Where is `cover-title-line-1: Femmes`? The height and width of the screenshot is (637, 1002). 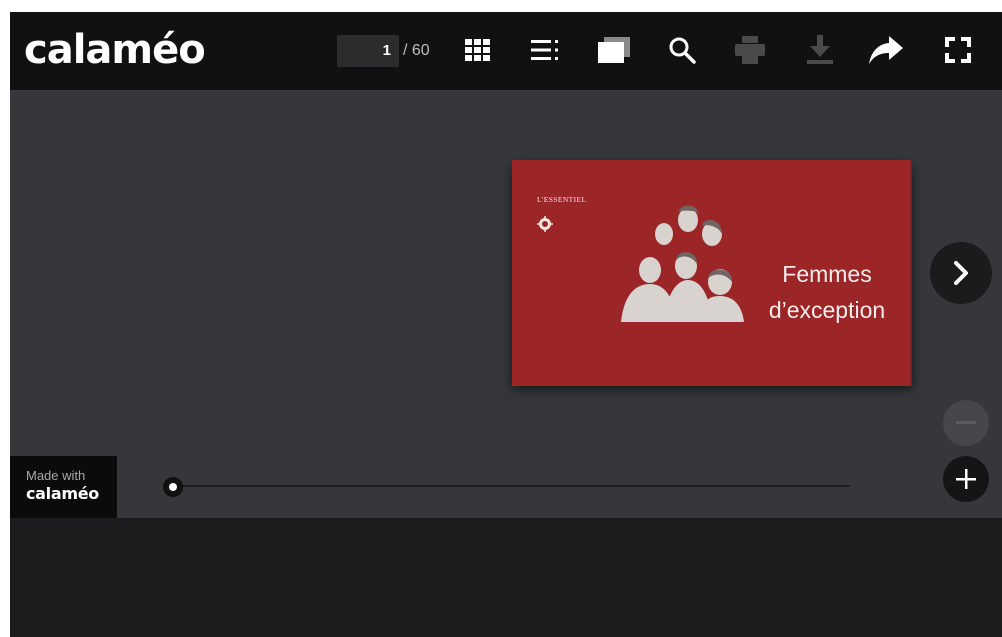 cover-title-line-1: Femmes is located at coordinates (827, 274).